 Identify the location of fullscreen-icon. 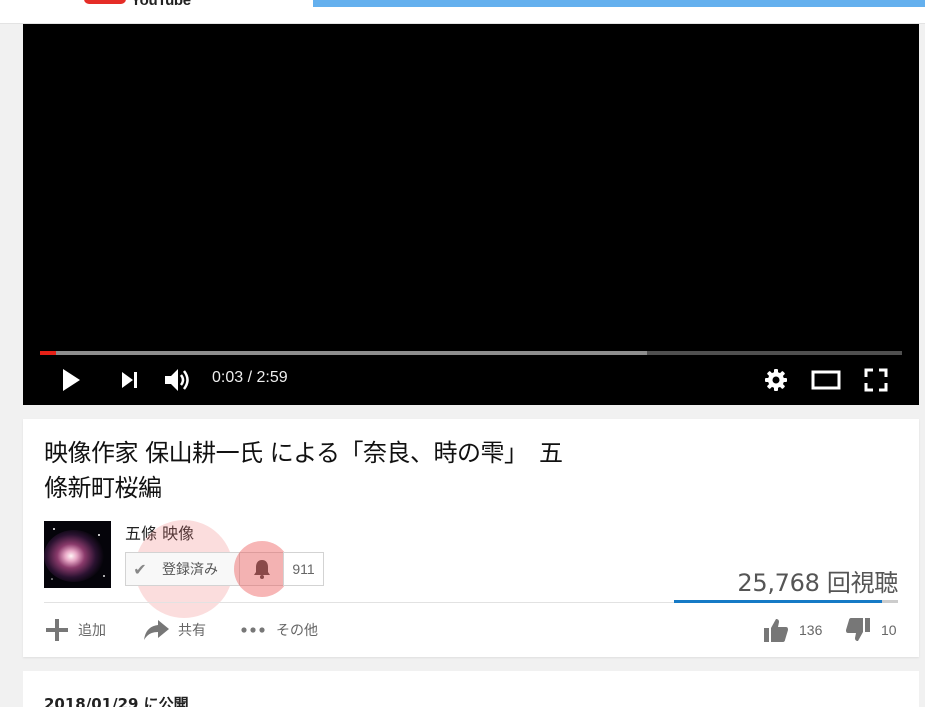
(876, 380).